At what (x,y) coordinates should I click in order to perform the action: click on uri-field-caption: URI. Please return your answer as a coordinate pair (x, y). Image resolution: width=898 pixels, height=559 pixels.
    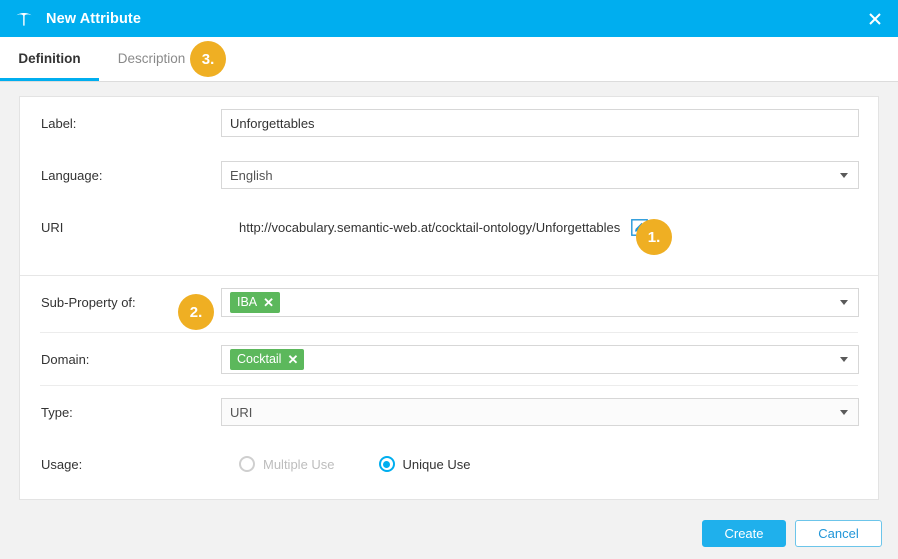
    Looking at the image, I should click on (52, 227).